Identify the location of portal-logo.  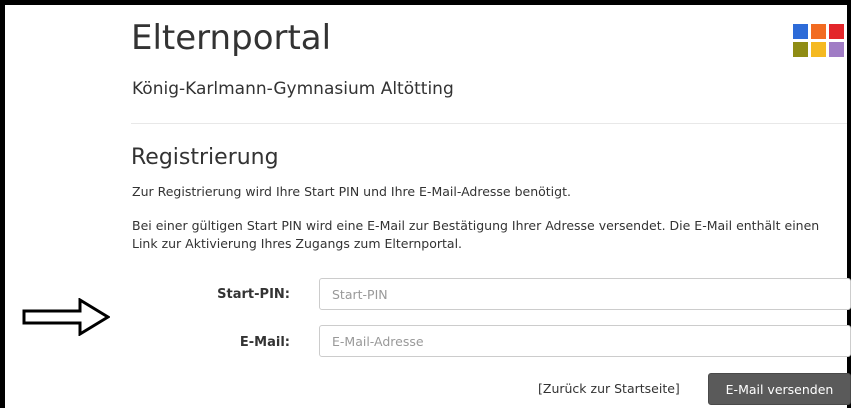
(820, 41).